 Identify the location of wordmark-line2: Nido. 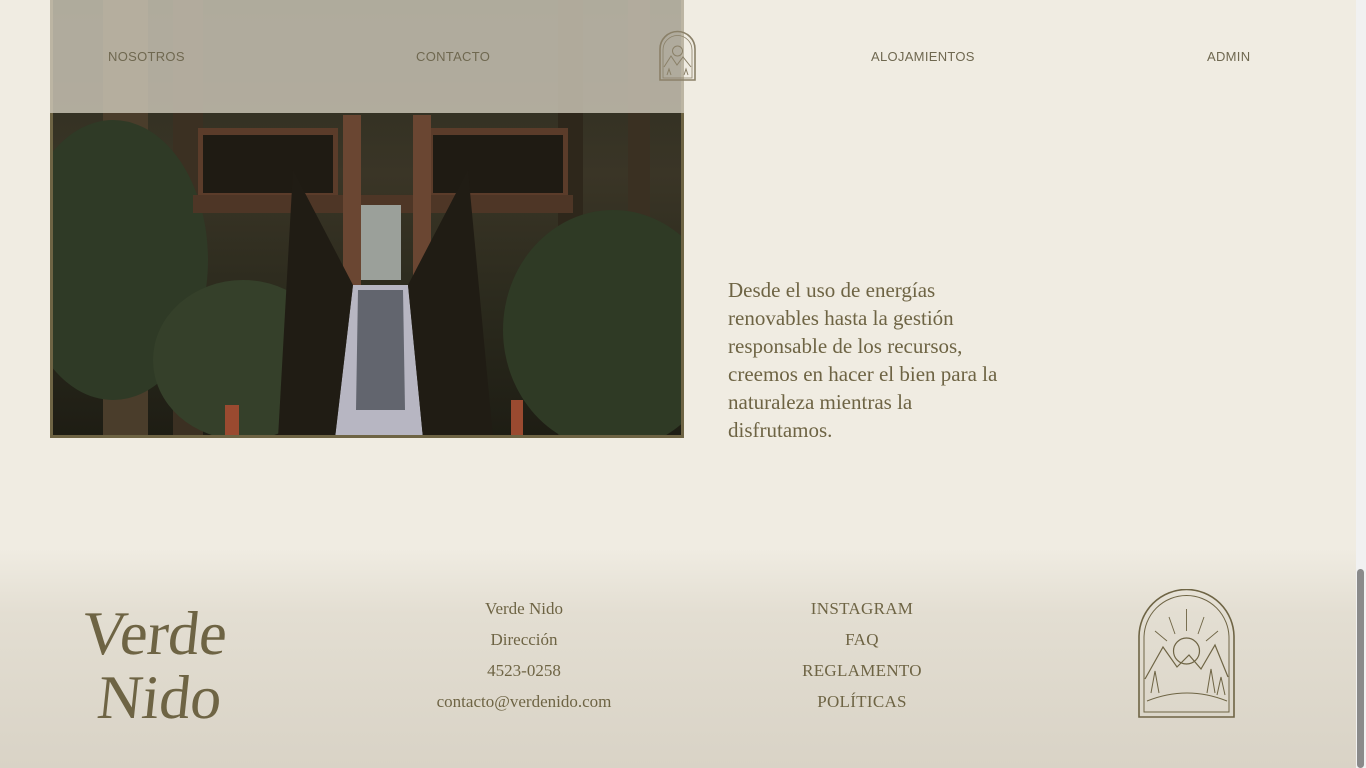
(159, 697).